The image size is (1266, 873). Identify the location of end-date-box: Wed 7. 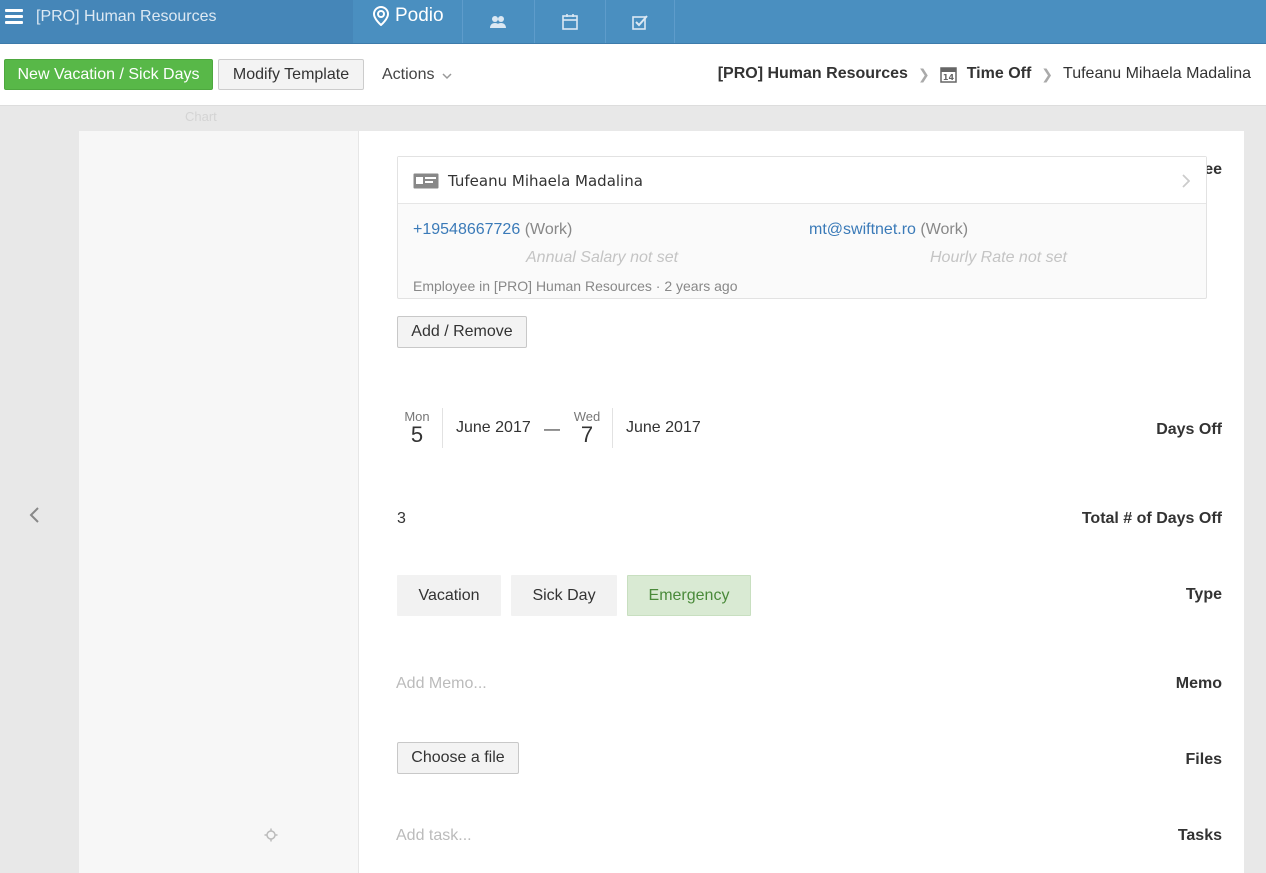
(587, 428).